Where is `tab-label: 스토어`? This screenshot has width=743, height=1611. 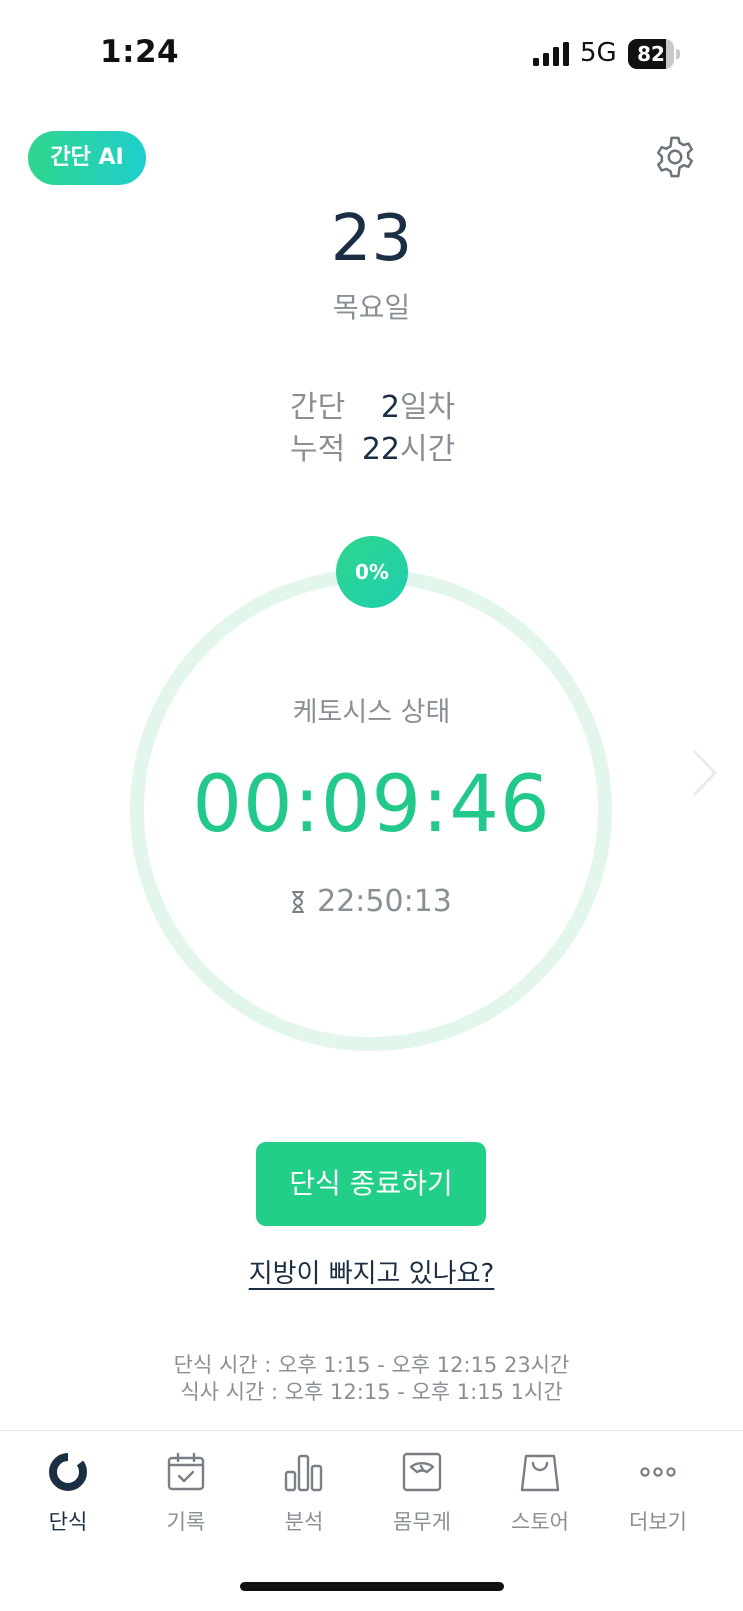 tab-label: 스토어 is located at coordinates (540, 1522).